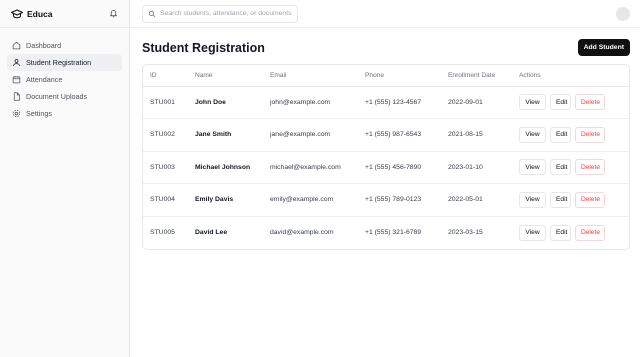 The image size is (640, 357). Describe the element at coordinates (211, 232) in the screenshot. I see `cell-name: David Lee` at that location.